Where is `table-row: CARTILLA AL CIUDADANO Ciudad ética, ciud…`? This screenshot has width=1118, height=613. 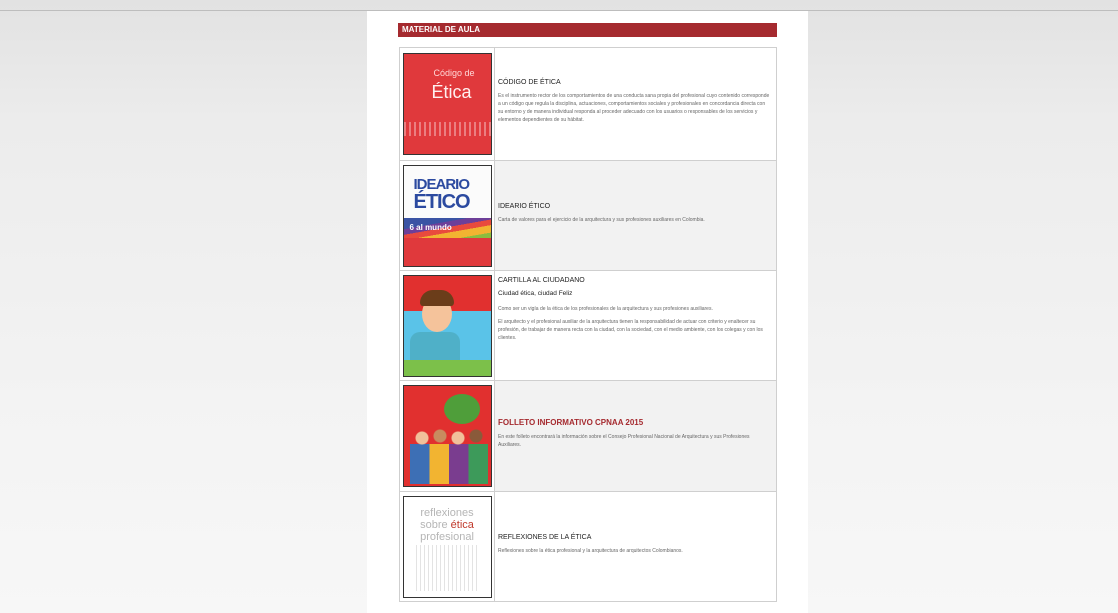
table-row: CARTILLA AL CIUDADANO Ciudad ética, ciud… is located at coordinates (588, 326).